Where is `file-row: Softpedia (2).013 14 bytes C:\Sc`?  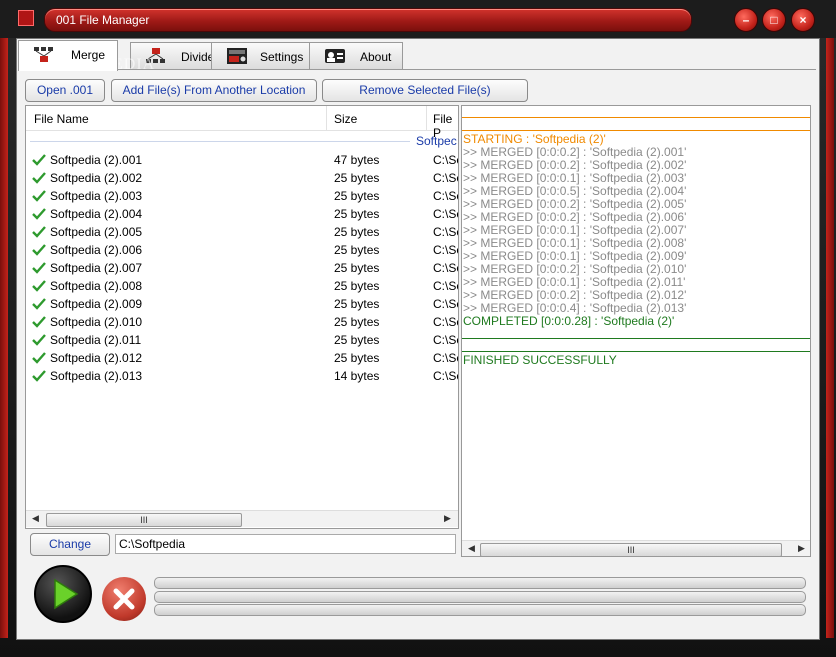
file-row: Softpedia (2).013 14 bytes C:\Sc is located at coordinates (242, 376).